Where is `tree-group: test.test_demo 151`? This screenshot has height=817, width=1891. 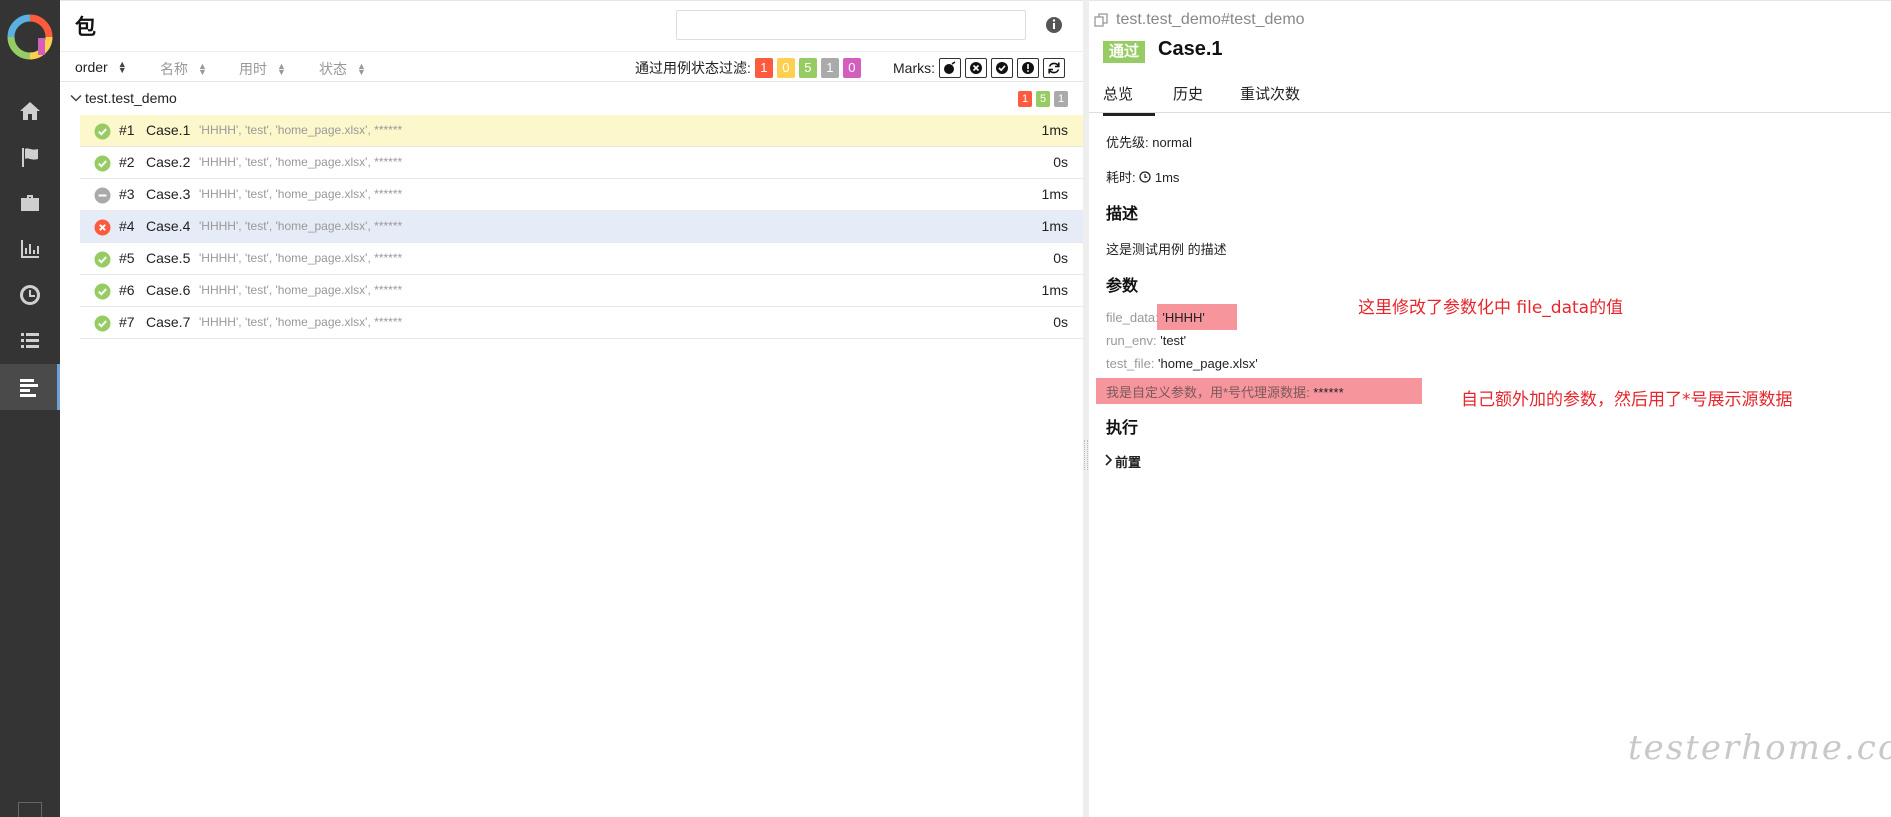 tree-group: test.test_demo 151 is located at coordinates (571, 99).